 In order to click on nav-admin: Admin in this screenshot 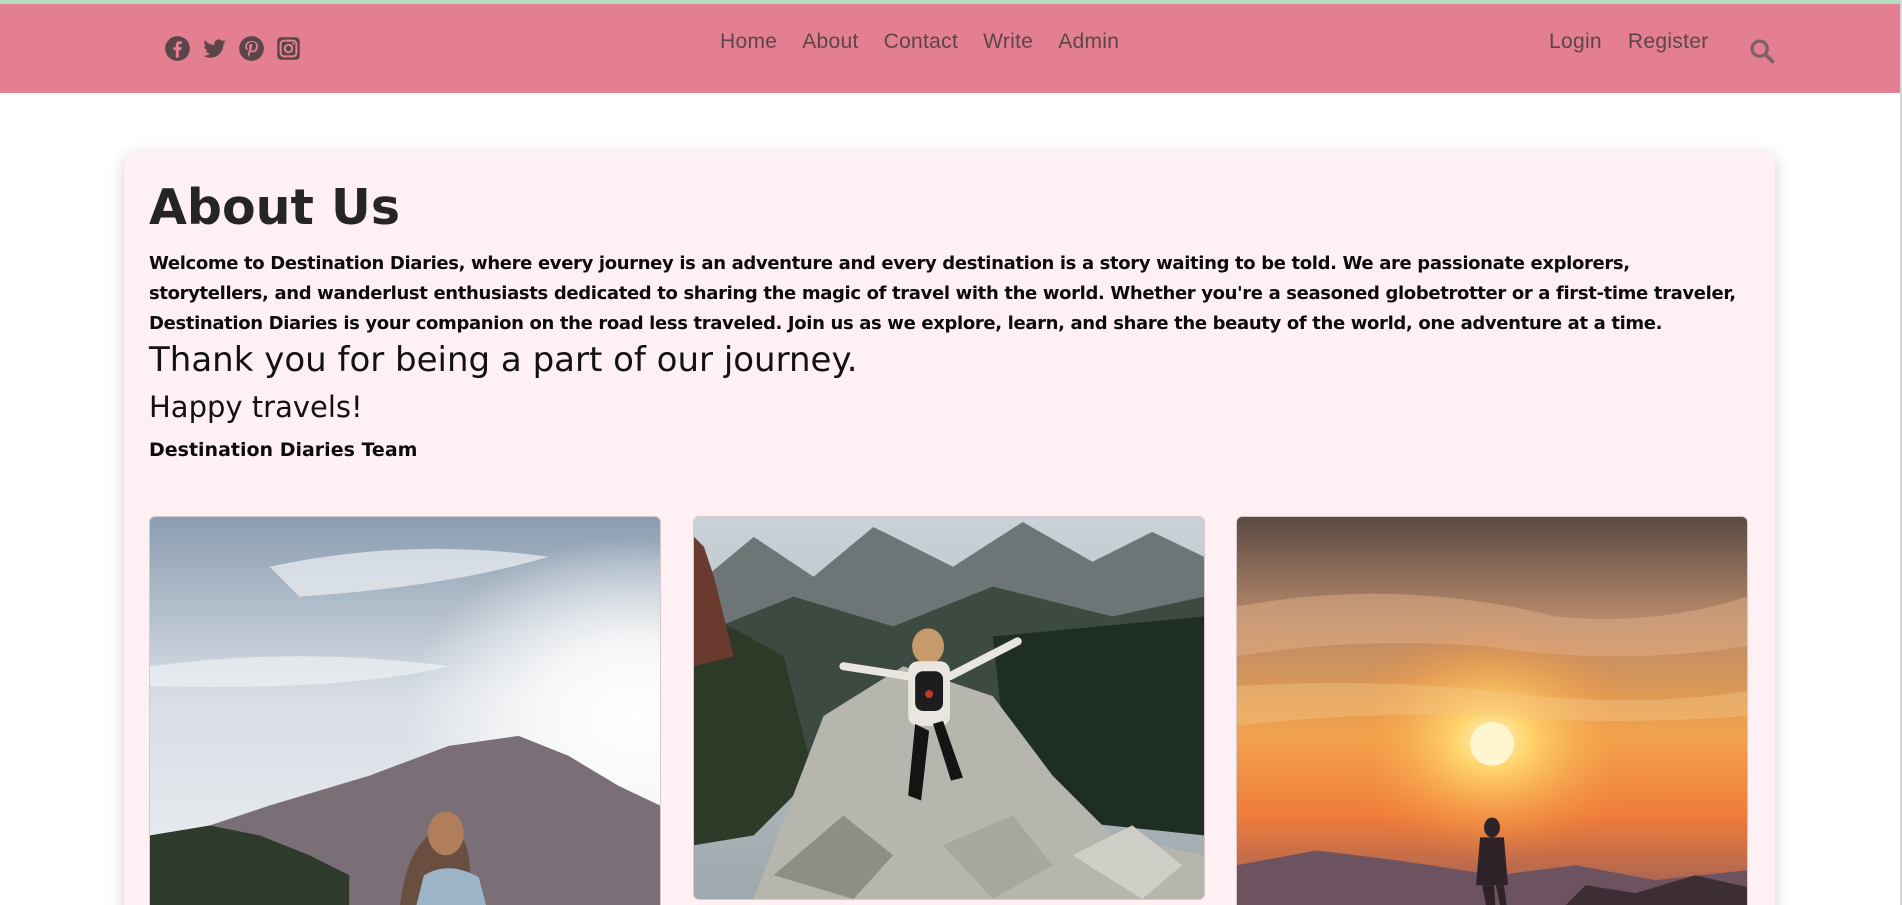, I will do `click(1088, 42)`.